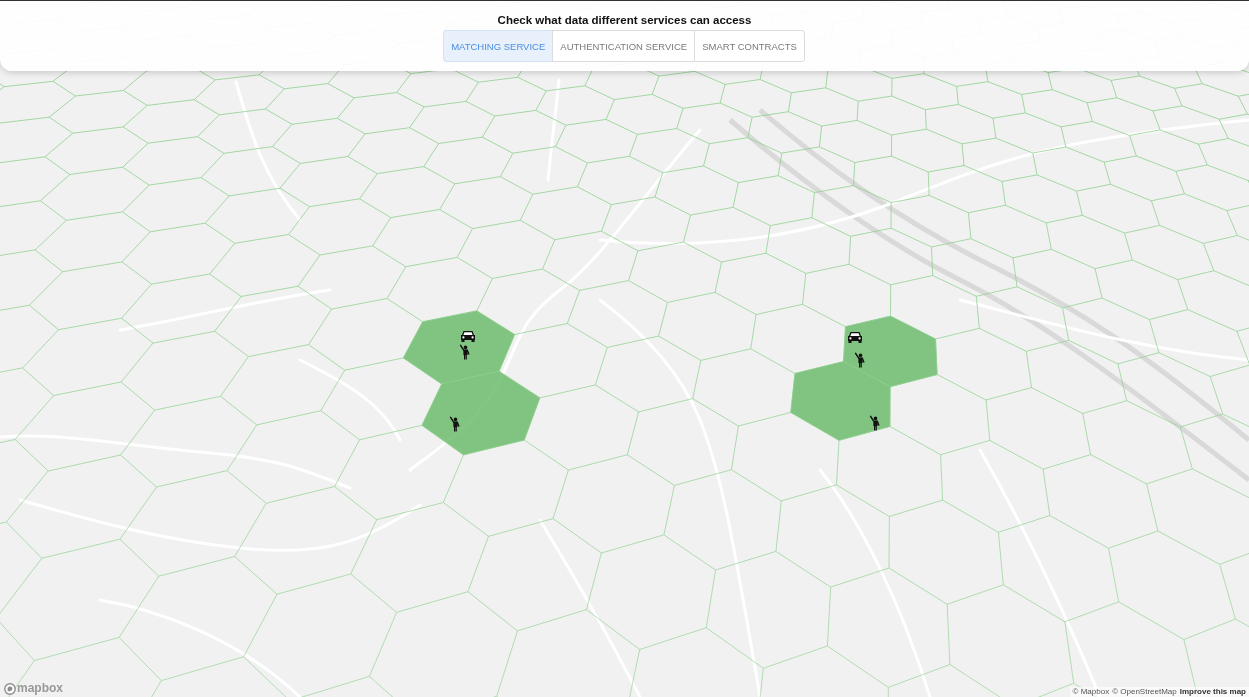  I want to click on service-tab: SMART CONTRACTS, so click(749, 46).